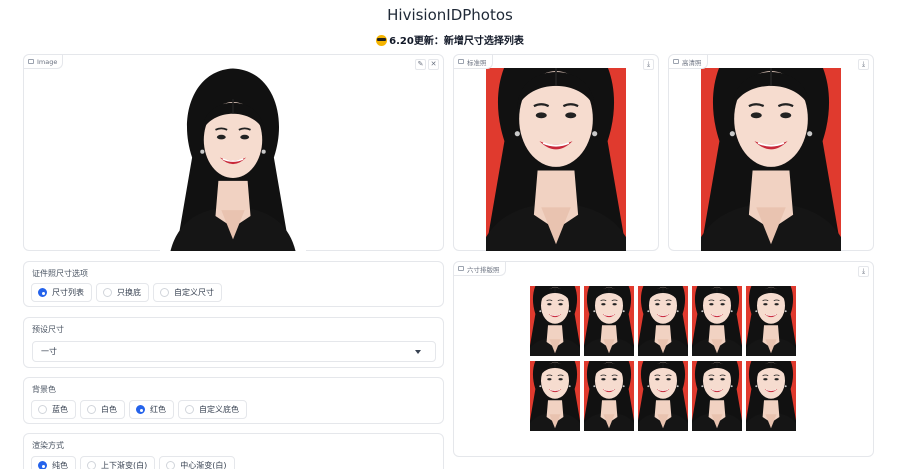  Describe the element at coordinates (233, 451) in the screenshot. I see `render-mode-panel: 渲染方式 纯色 上下渐变(白) 中心渐变(白)` at that location.